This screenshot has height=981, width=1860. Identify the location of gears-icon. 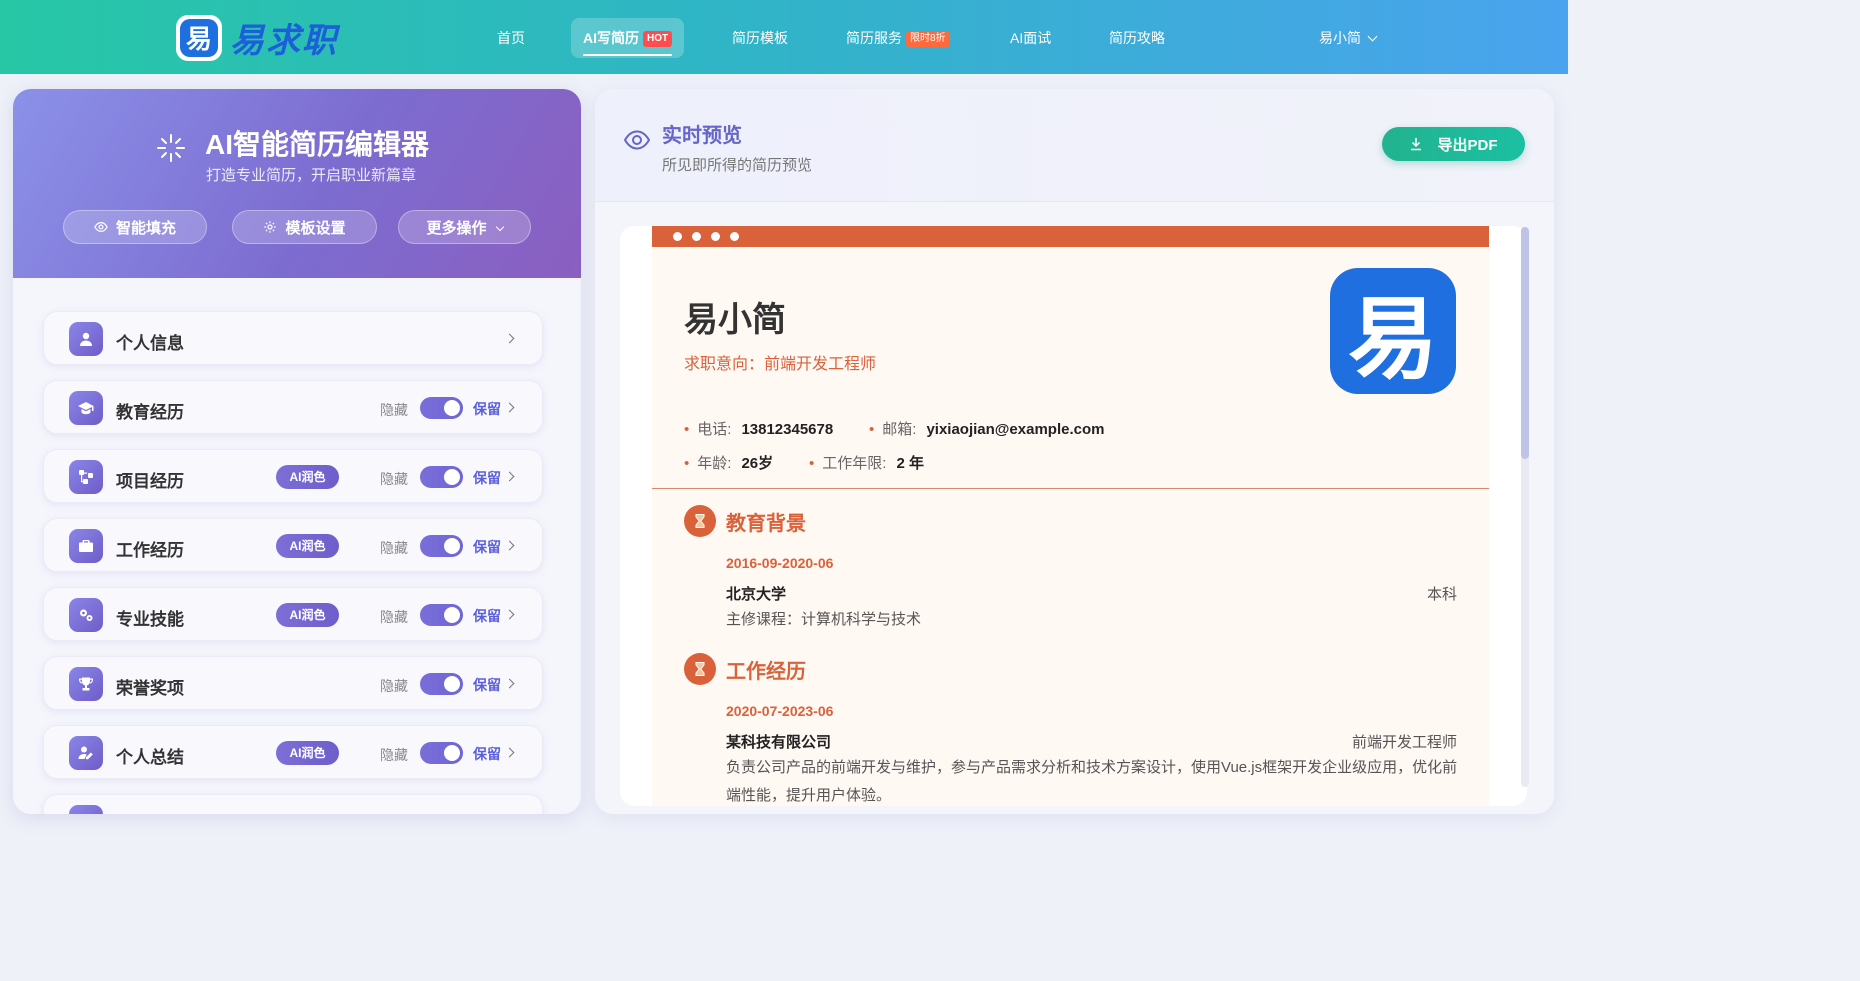
(86, 615).